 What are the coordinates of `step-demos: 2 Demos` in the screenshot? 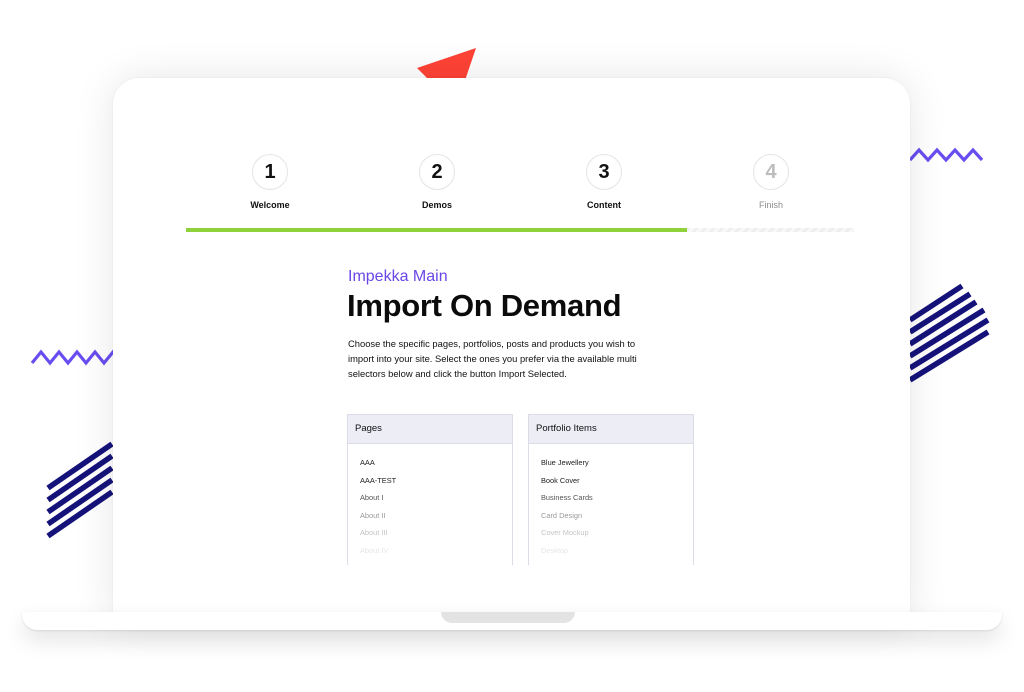 It's located at (437, 182).